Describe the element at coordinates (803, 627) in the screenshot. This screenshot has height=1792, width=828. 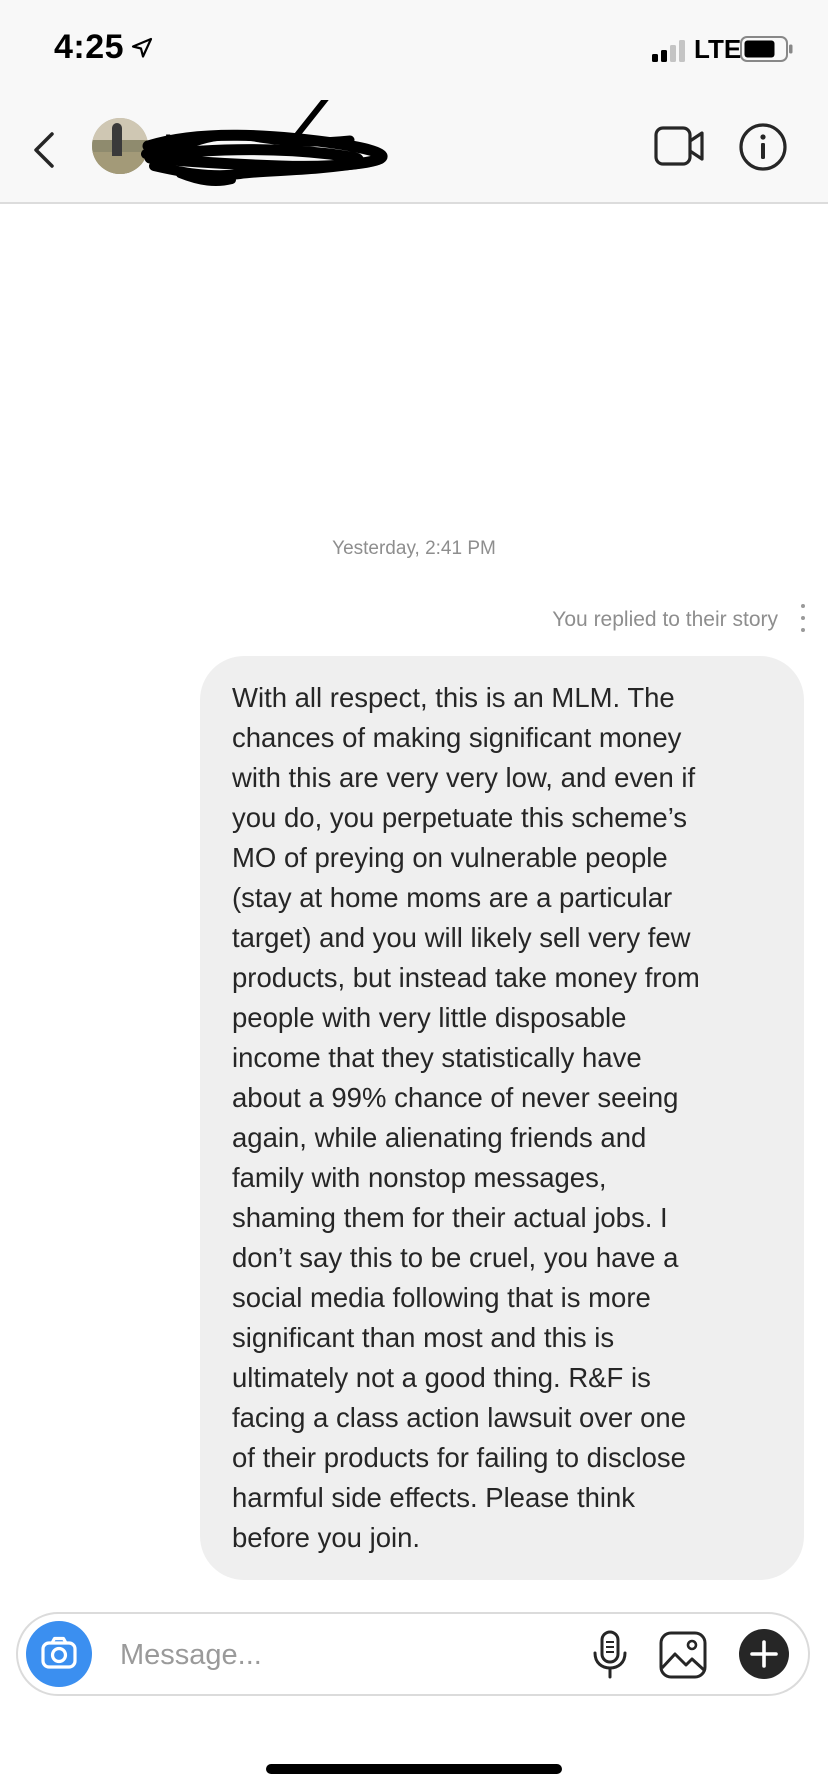
I see `more-options-icon` at that location.